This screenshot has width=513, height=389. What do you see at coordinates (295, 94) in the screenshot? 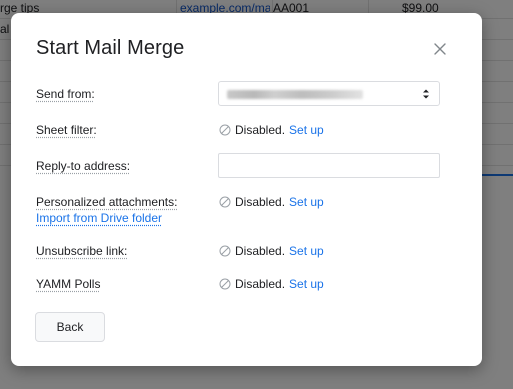
I see `redacted-sender` at bounding box center [295, 94].